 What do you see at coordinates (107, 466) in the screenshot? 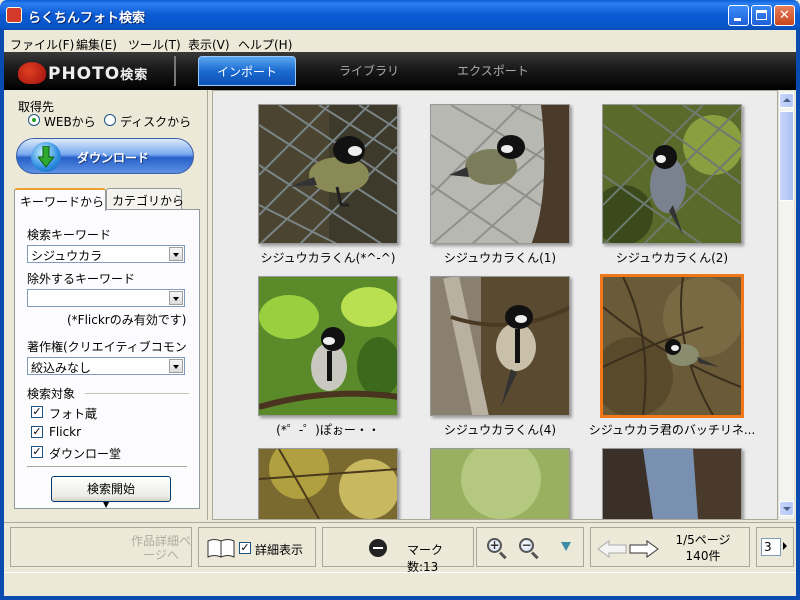
I see `panel-divider` at bounding box center [107, 466].